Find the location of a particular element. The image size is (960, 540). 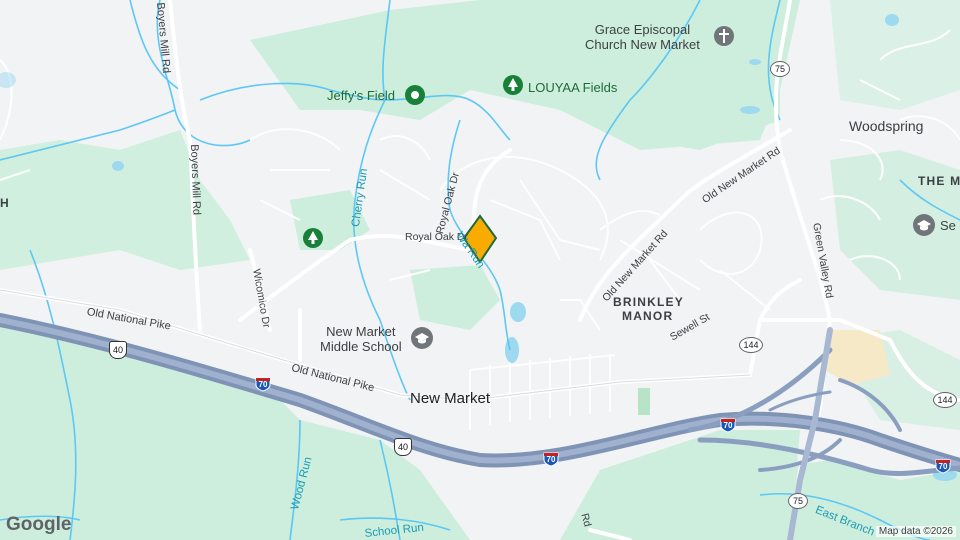

church-pin-icon is located at coordinates (724, 36).